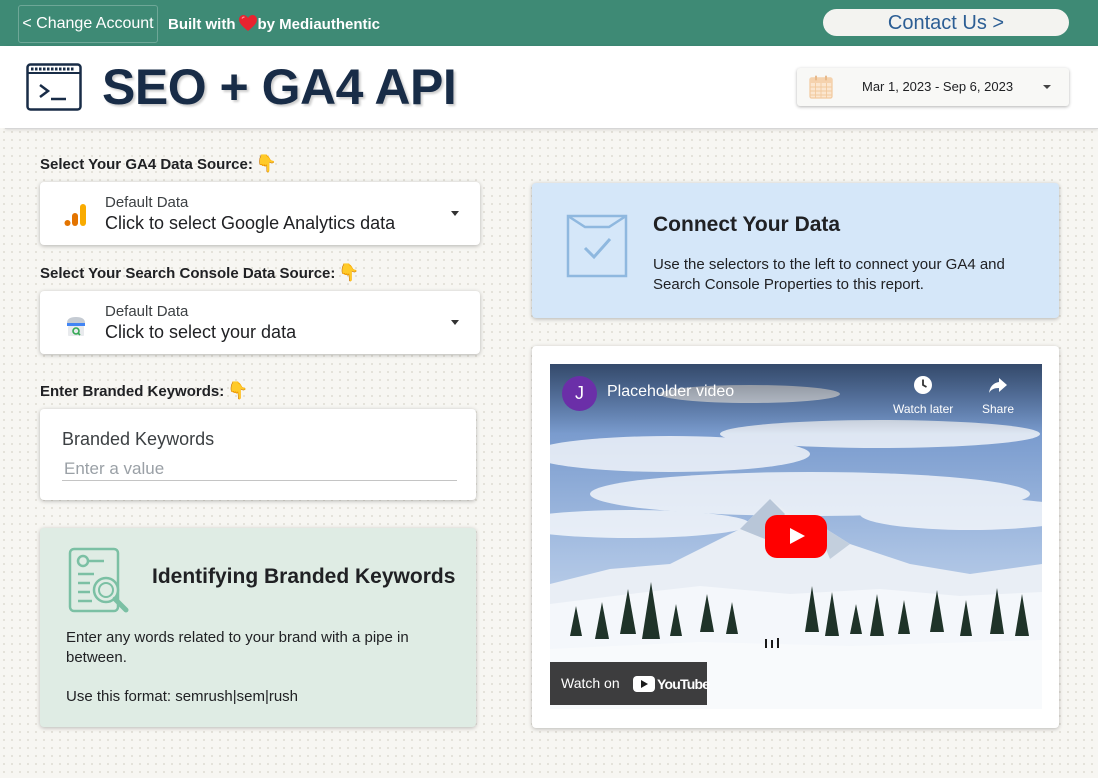 The height and width of the screenshot is (778, 1098). I want to click on gsc-selector-subtitle: Default Data, so click(147, 311).